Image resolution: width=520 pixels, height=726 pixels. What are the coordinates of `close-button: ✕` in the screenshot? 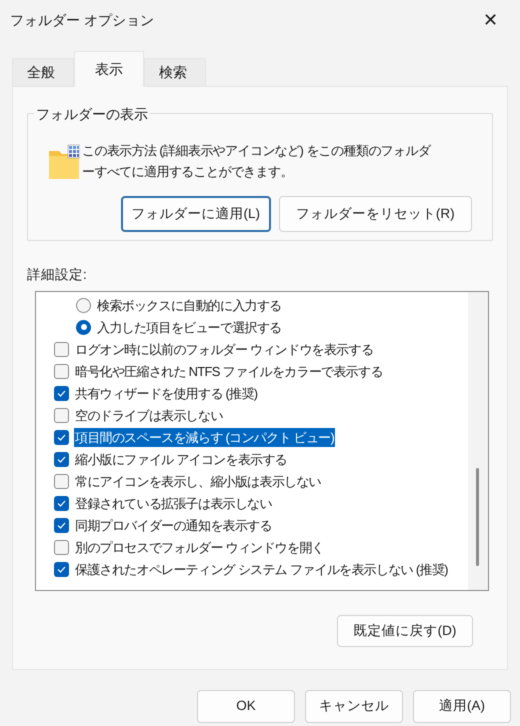 It's located at (490, 20).